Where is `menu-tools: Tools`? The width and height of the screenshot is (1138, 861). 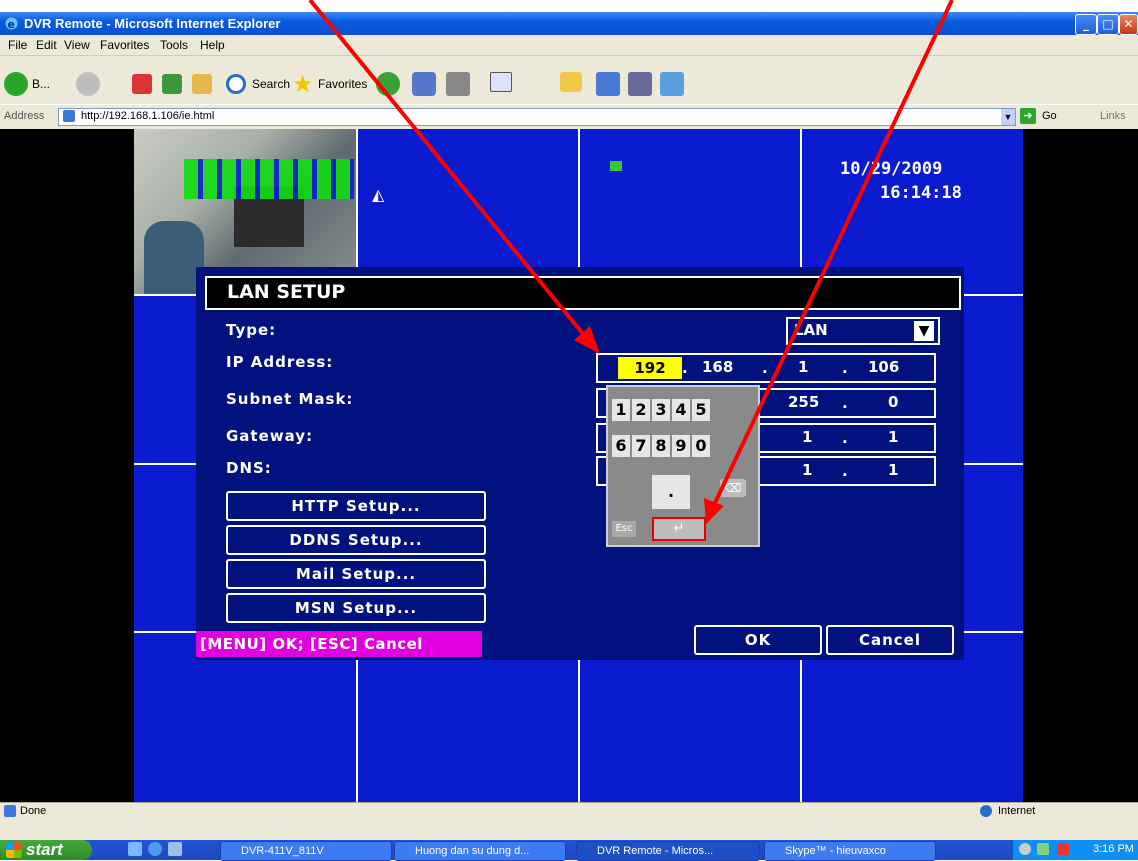
menu-tools: Tools is located at coordinates (174, 45).